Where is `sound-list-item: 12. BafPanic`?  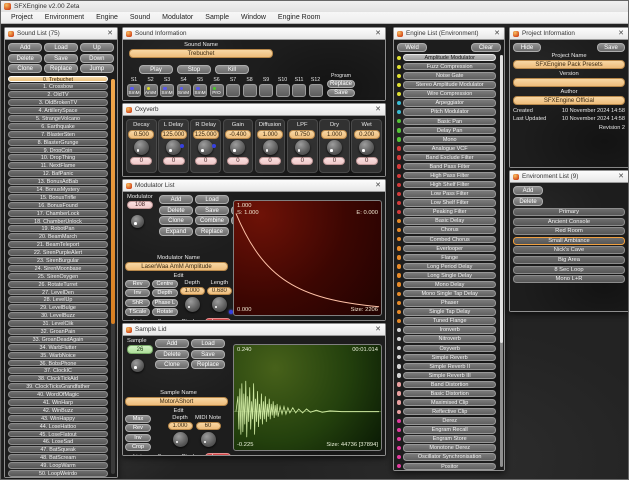
sound-list-item: 12. BafPanic is located at coordinates (58, 174).